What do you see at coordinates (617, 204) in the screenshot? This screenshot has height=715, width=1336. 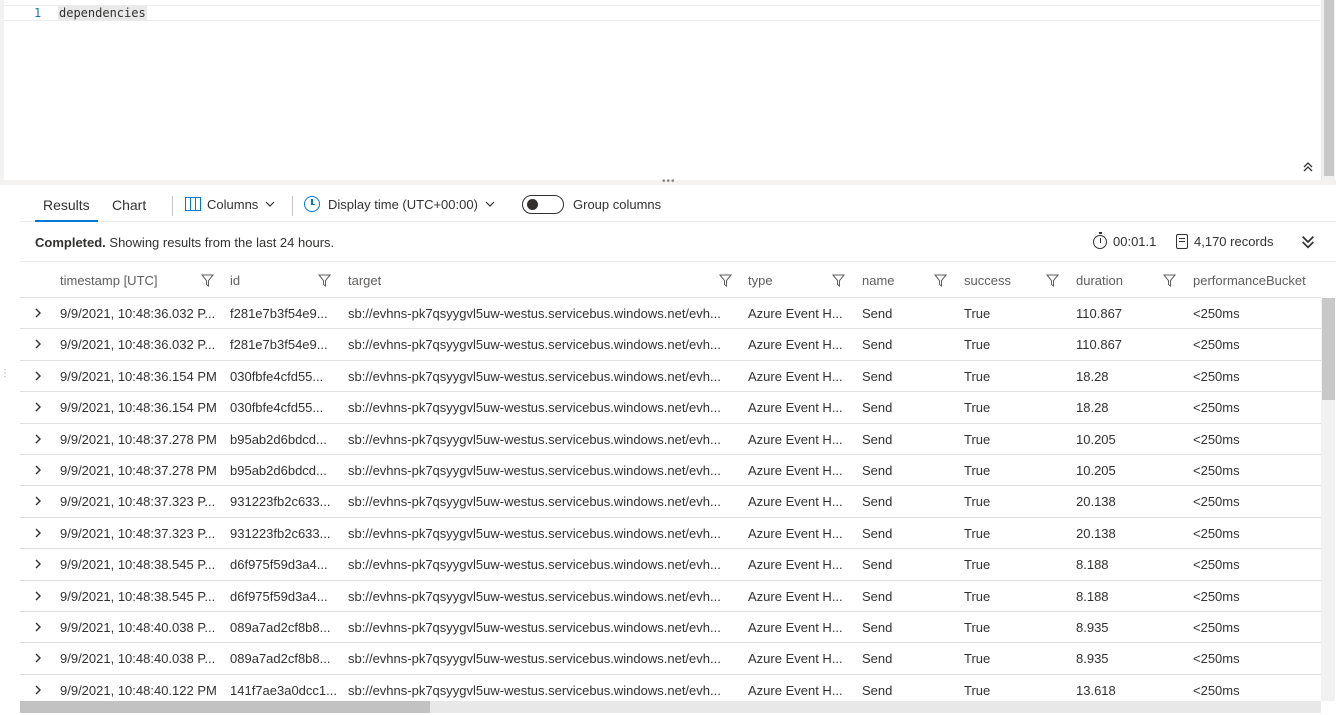 I see `group-columns-label: Group columns` at bounding box center [617, 204].